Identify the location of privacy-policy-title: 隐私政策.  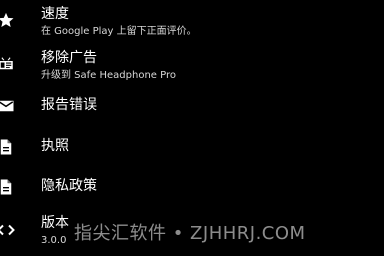
(69, 186).